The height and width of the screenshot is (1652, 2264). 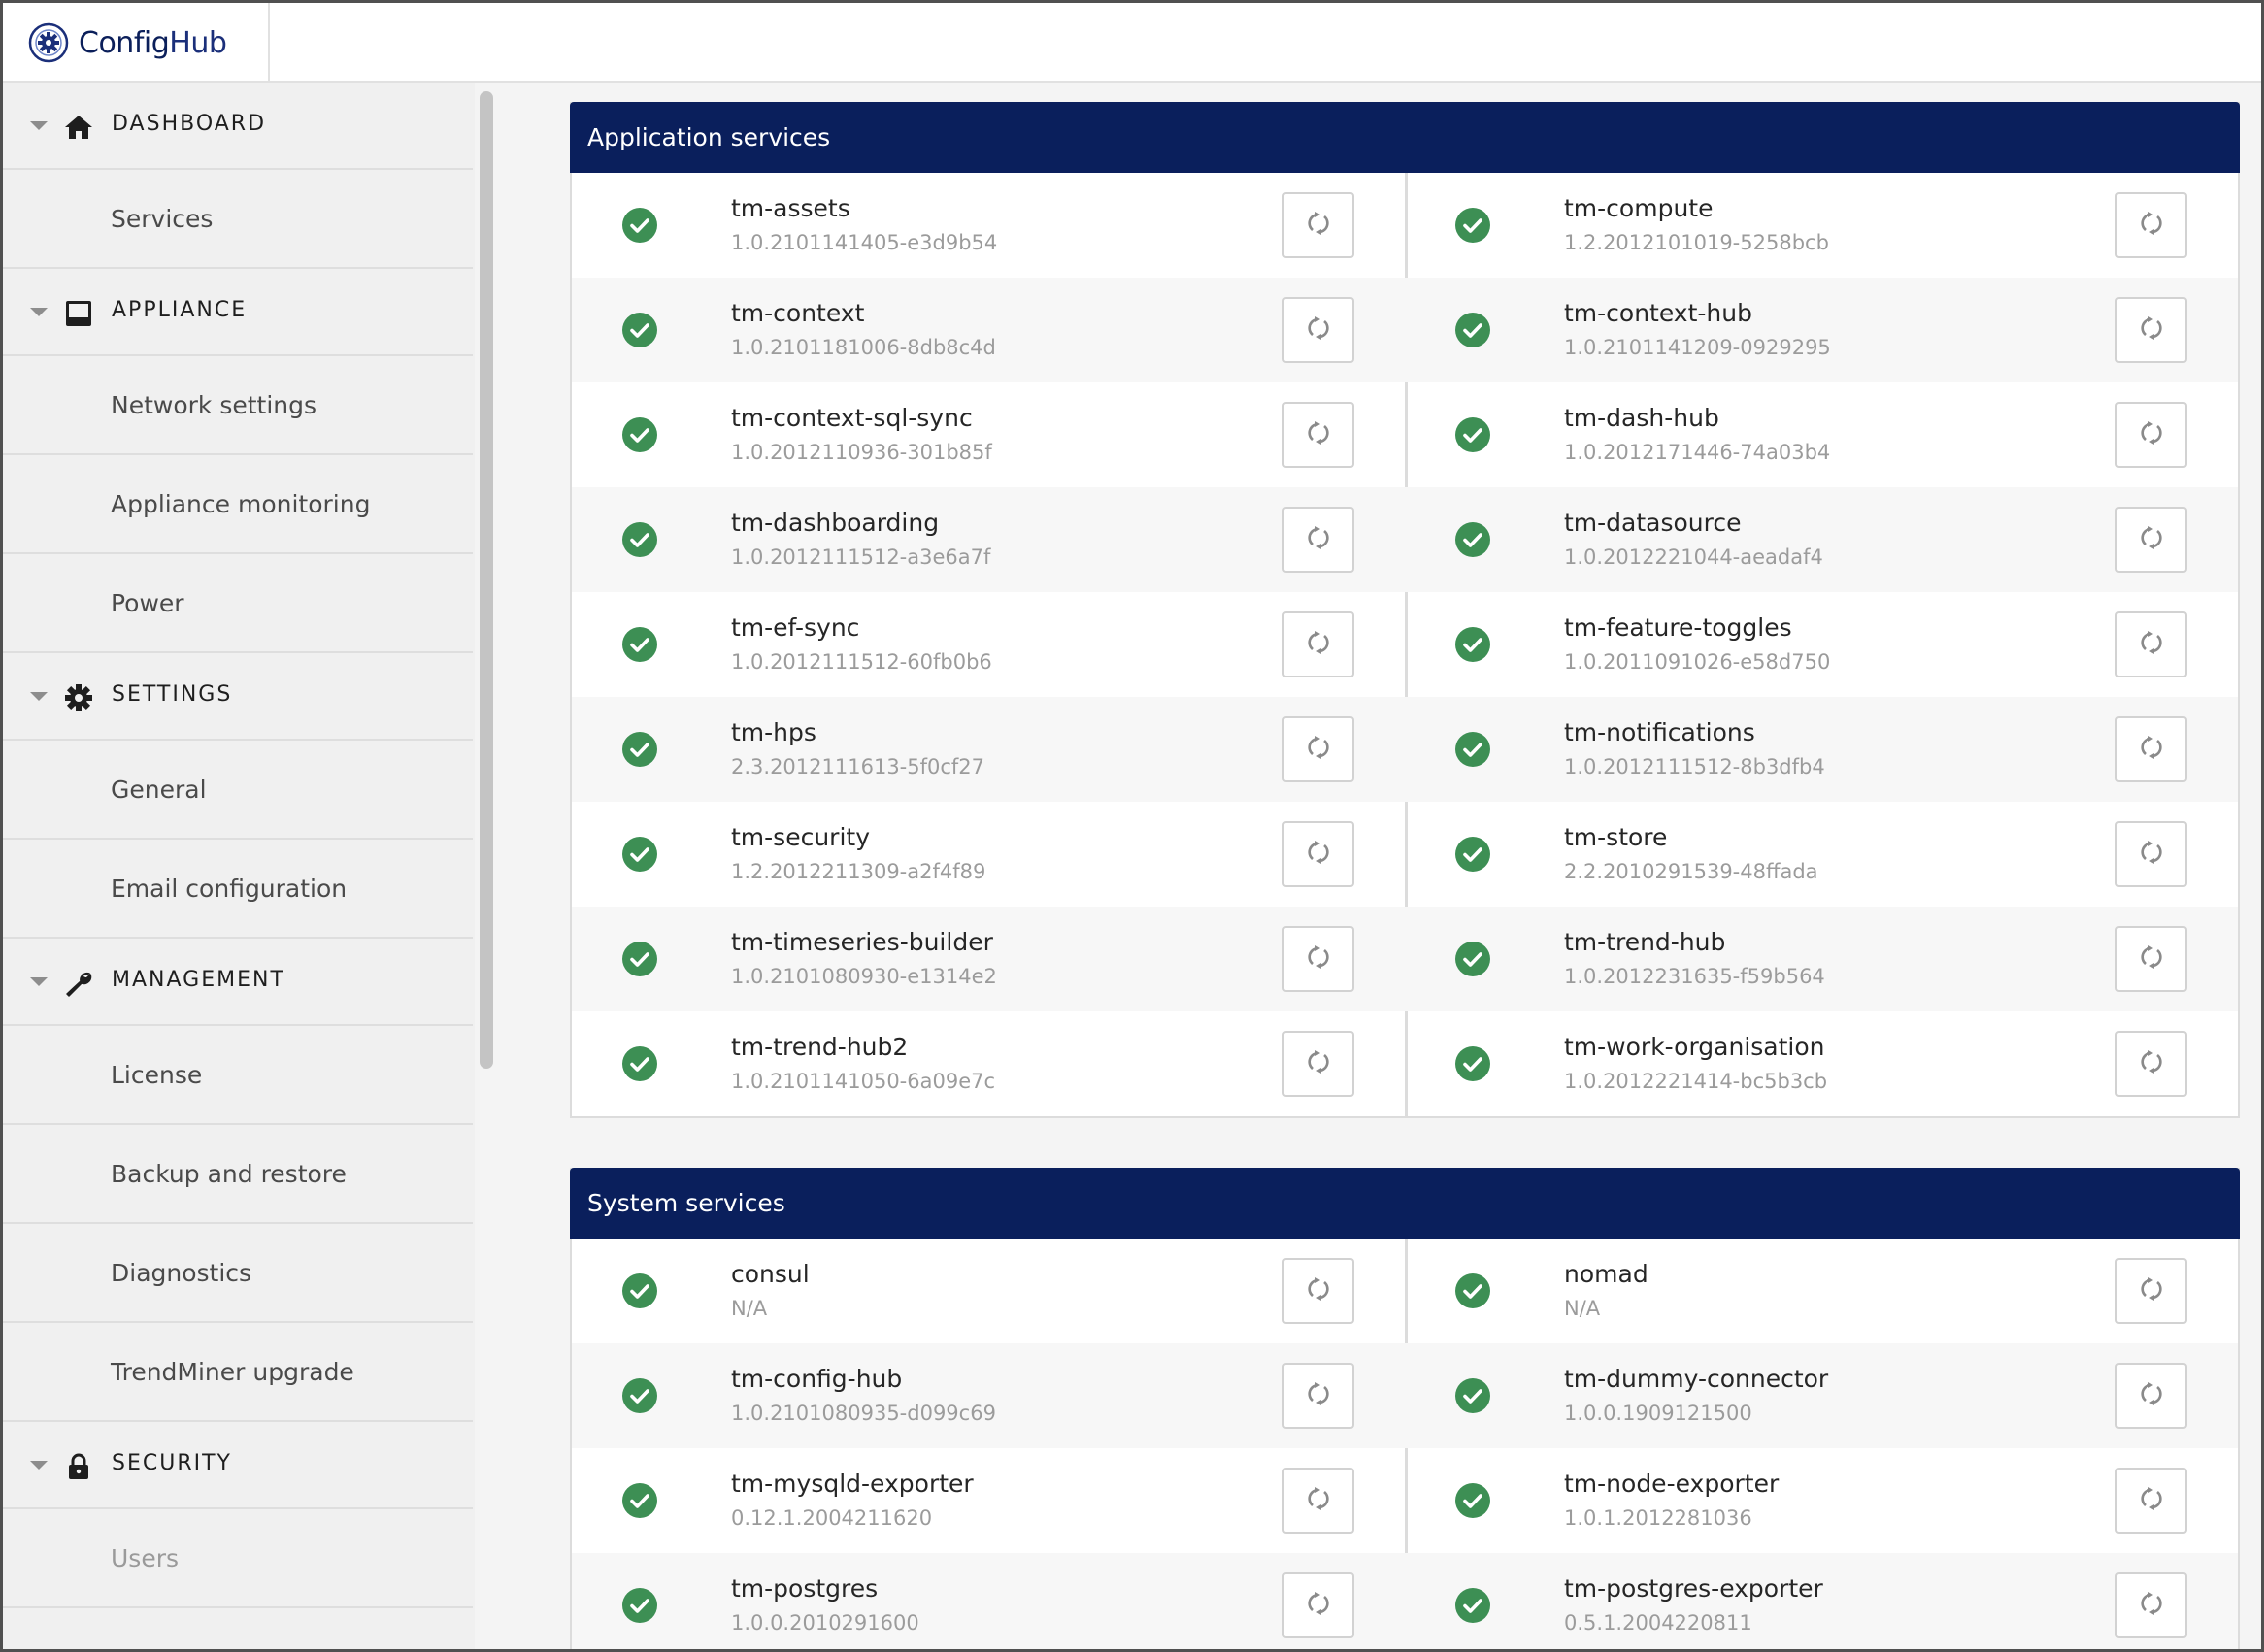 What do you see at coordinates (172, 1463) in the screenshot?
I see `sidebar-section-label: SECURITY` at bounding box center [172, 1463].